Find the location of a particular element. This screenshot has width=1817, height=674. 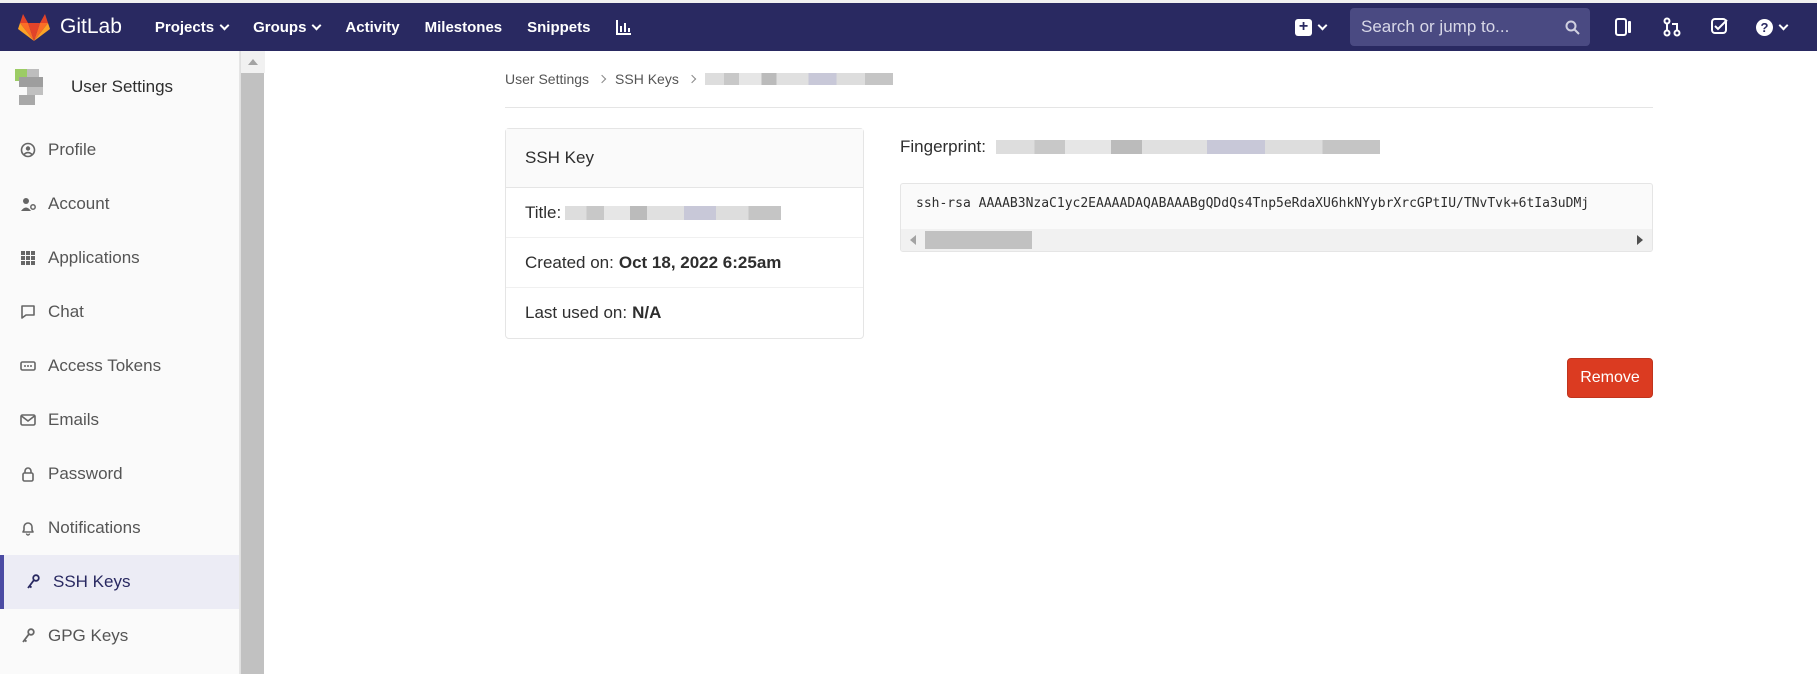

sidebar-item-gpg-keys: GPG Keys is located at coordinates (119, 636).